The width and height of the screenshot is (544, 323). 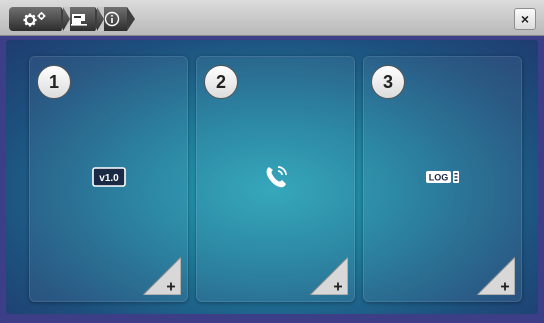 I want to click on log-label: LOG, so click(x=438, y=178).